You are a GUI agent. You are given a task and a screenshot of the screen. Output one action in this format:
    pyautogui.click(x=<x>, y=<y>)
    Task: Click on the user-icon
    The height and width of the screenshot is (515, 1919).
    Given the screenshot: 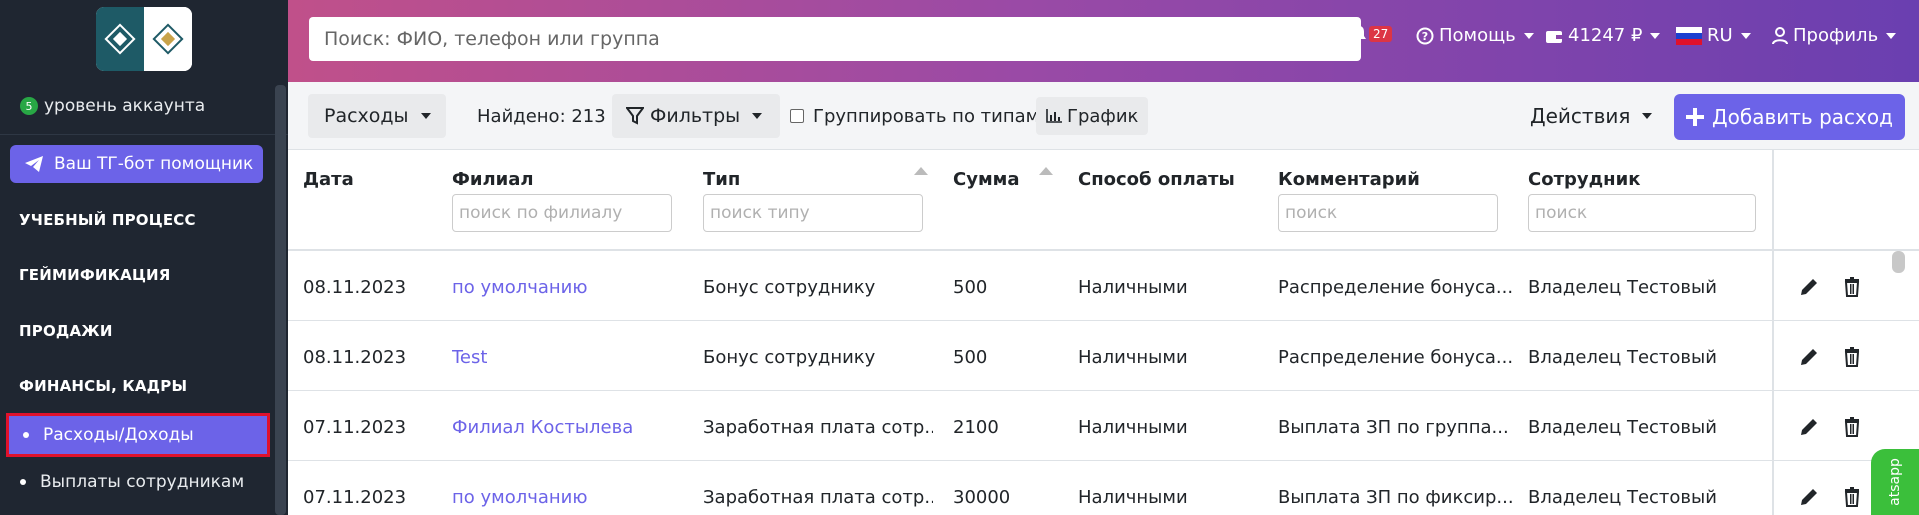 What is the action you would take?
    pyautogui.click(x=1780, y=35)
    